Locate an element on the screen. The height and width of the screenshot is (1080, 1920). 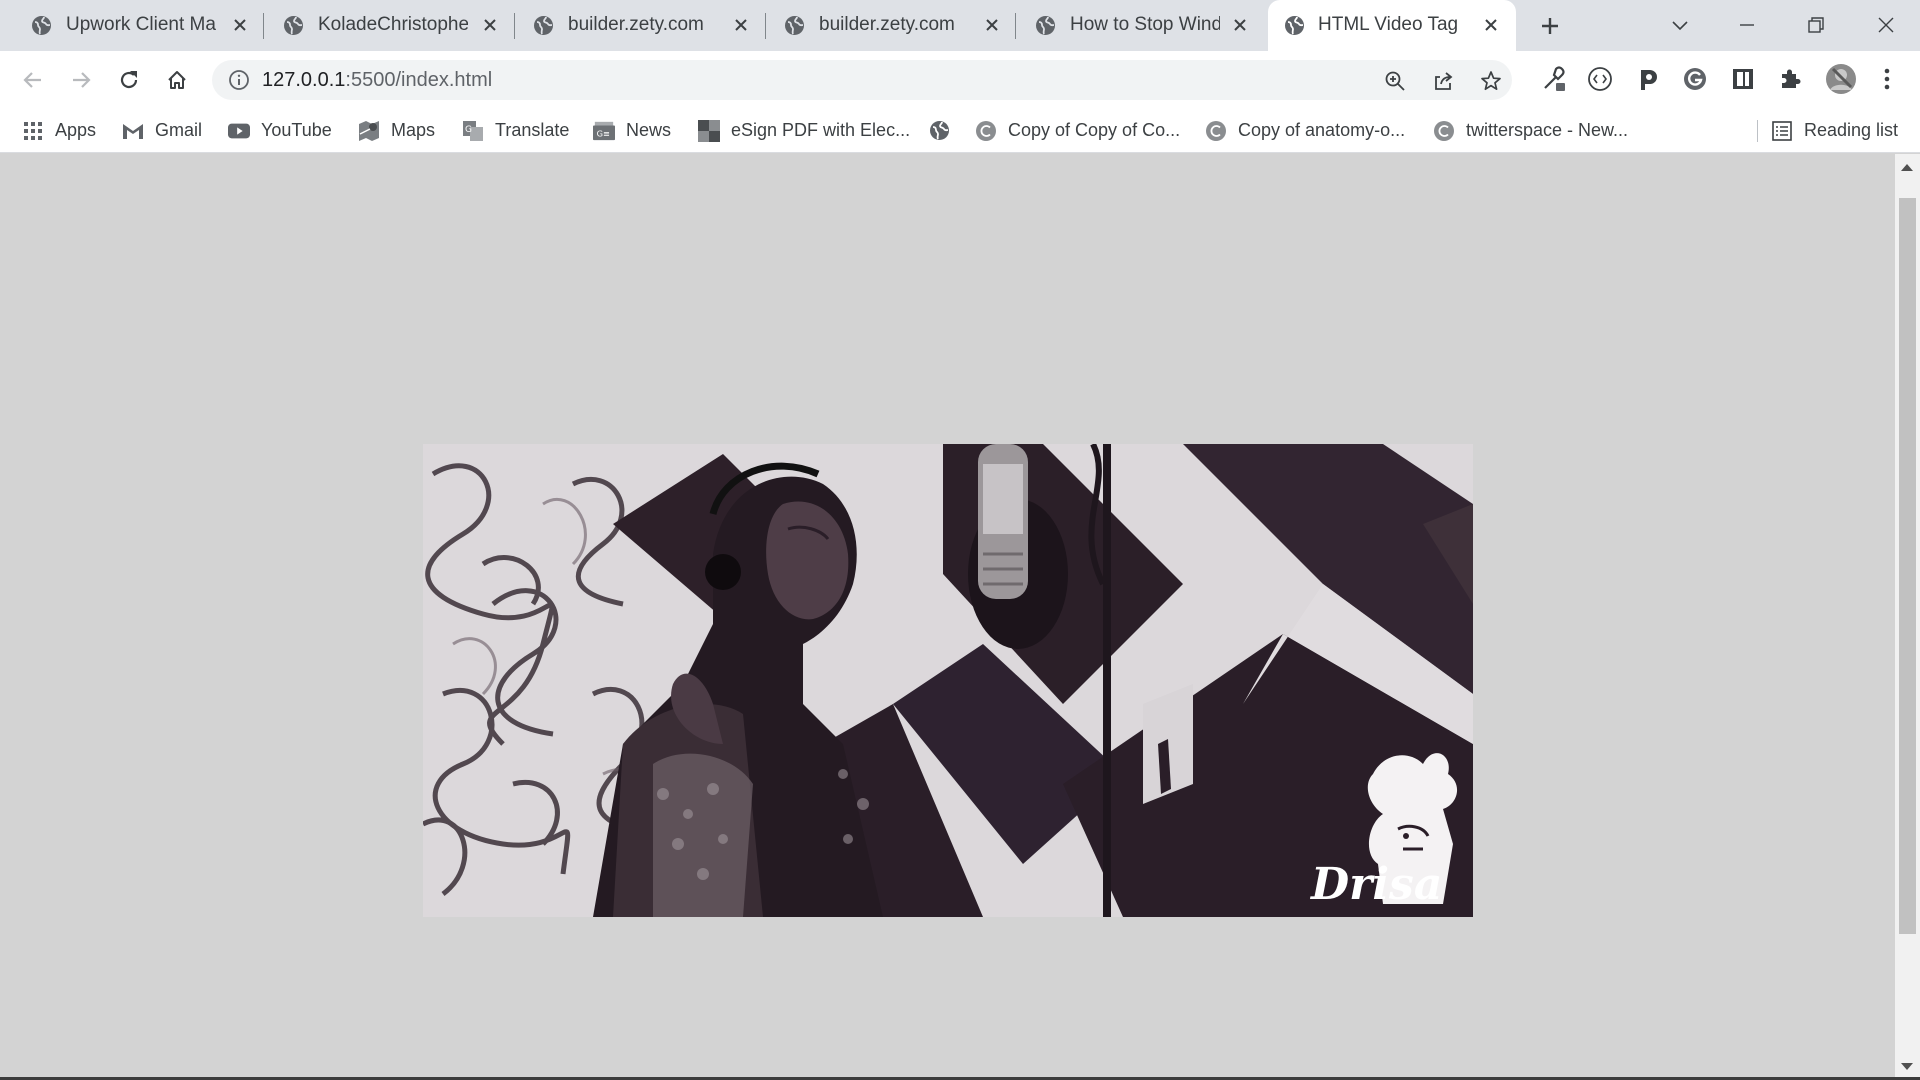
video-watermark: Drisa is located at coordinates (1375, 884).